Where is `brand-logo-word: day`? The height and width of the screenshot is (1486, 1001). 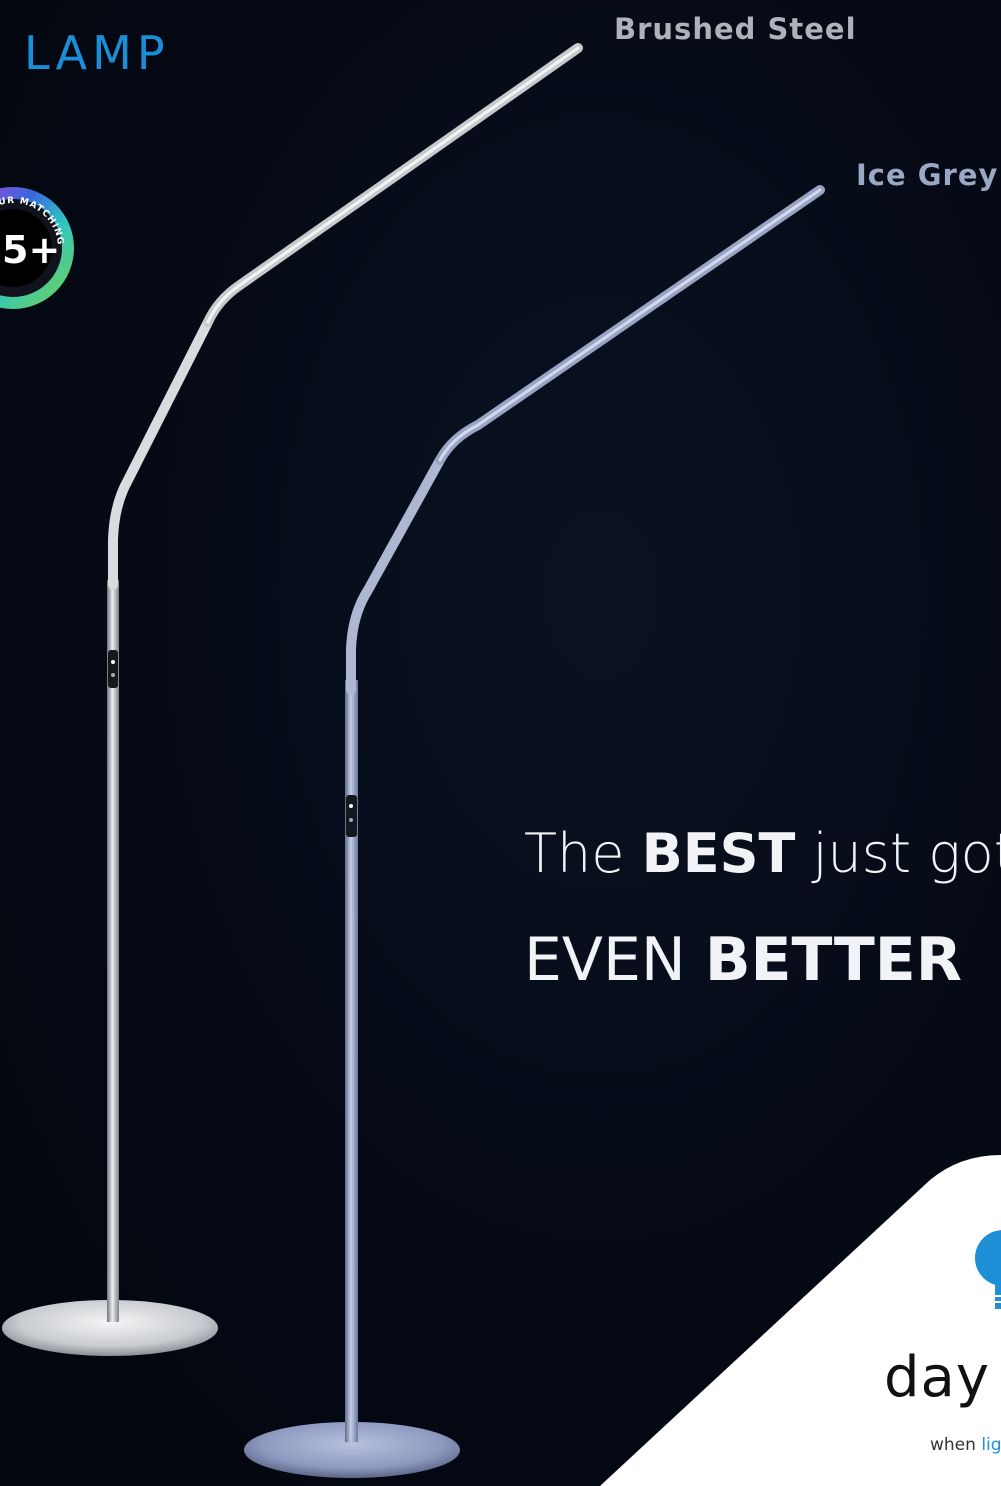
brand-logo-word: day is located at coordinates (937, 1377).